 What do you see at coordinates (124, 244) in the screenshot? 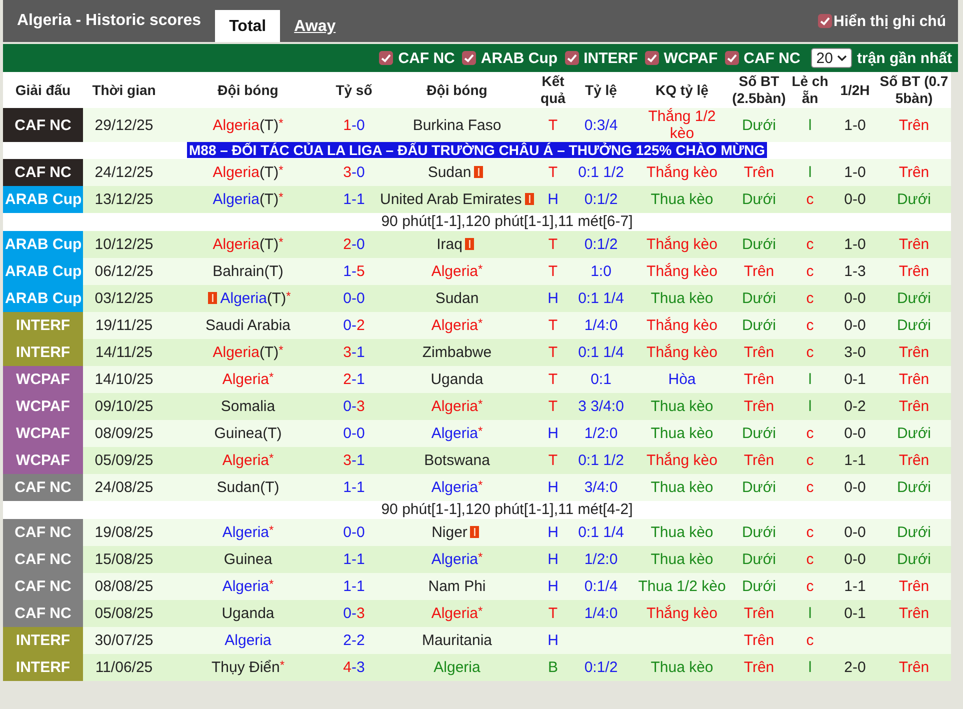
I see `date-cell: 10/12/25` at bounding box center [124, 244].